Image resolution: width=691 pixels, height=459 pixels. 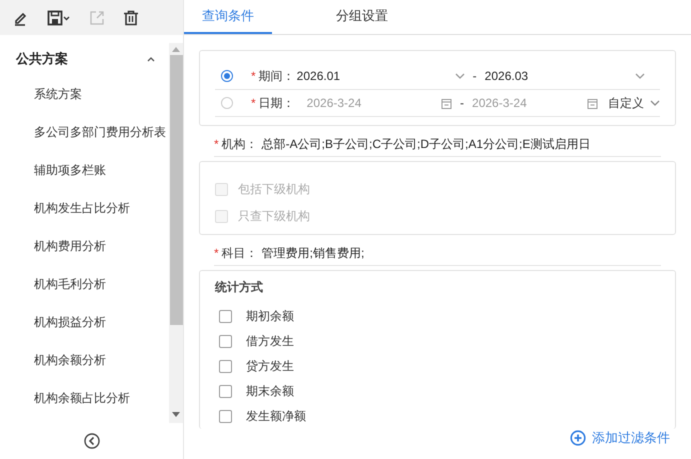 What do you see at coordinates (564, 76) in the screenshot?
I see `period-end-select: 2026.03` at bounding box center [564, 76].